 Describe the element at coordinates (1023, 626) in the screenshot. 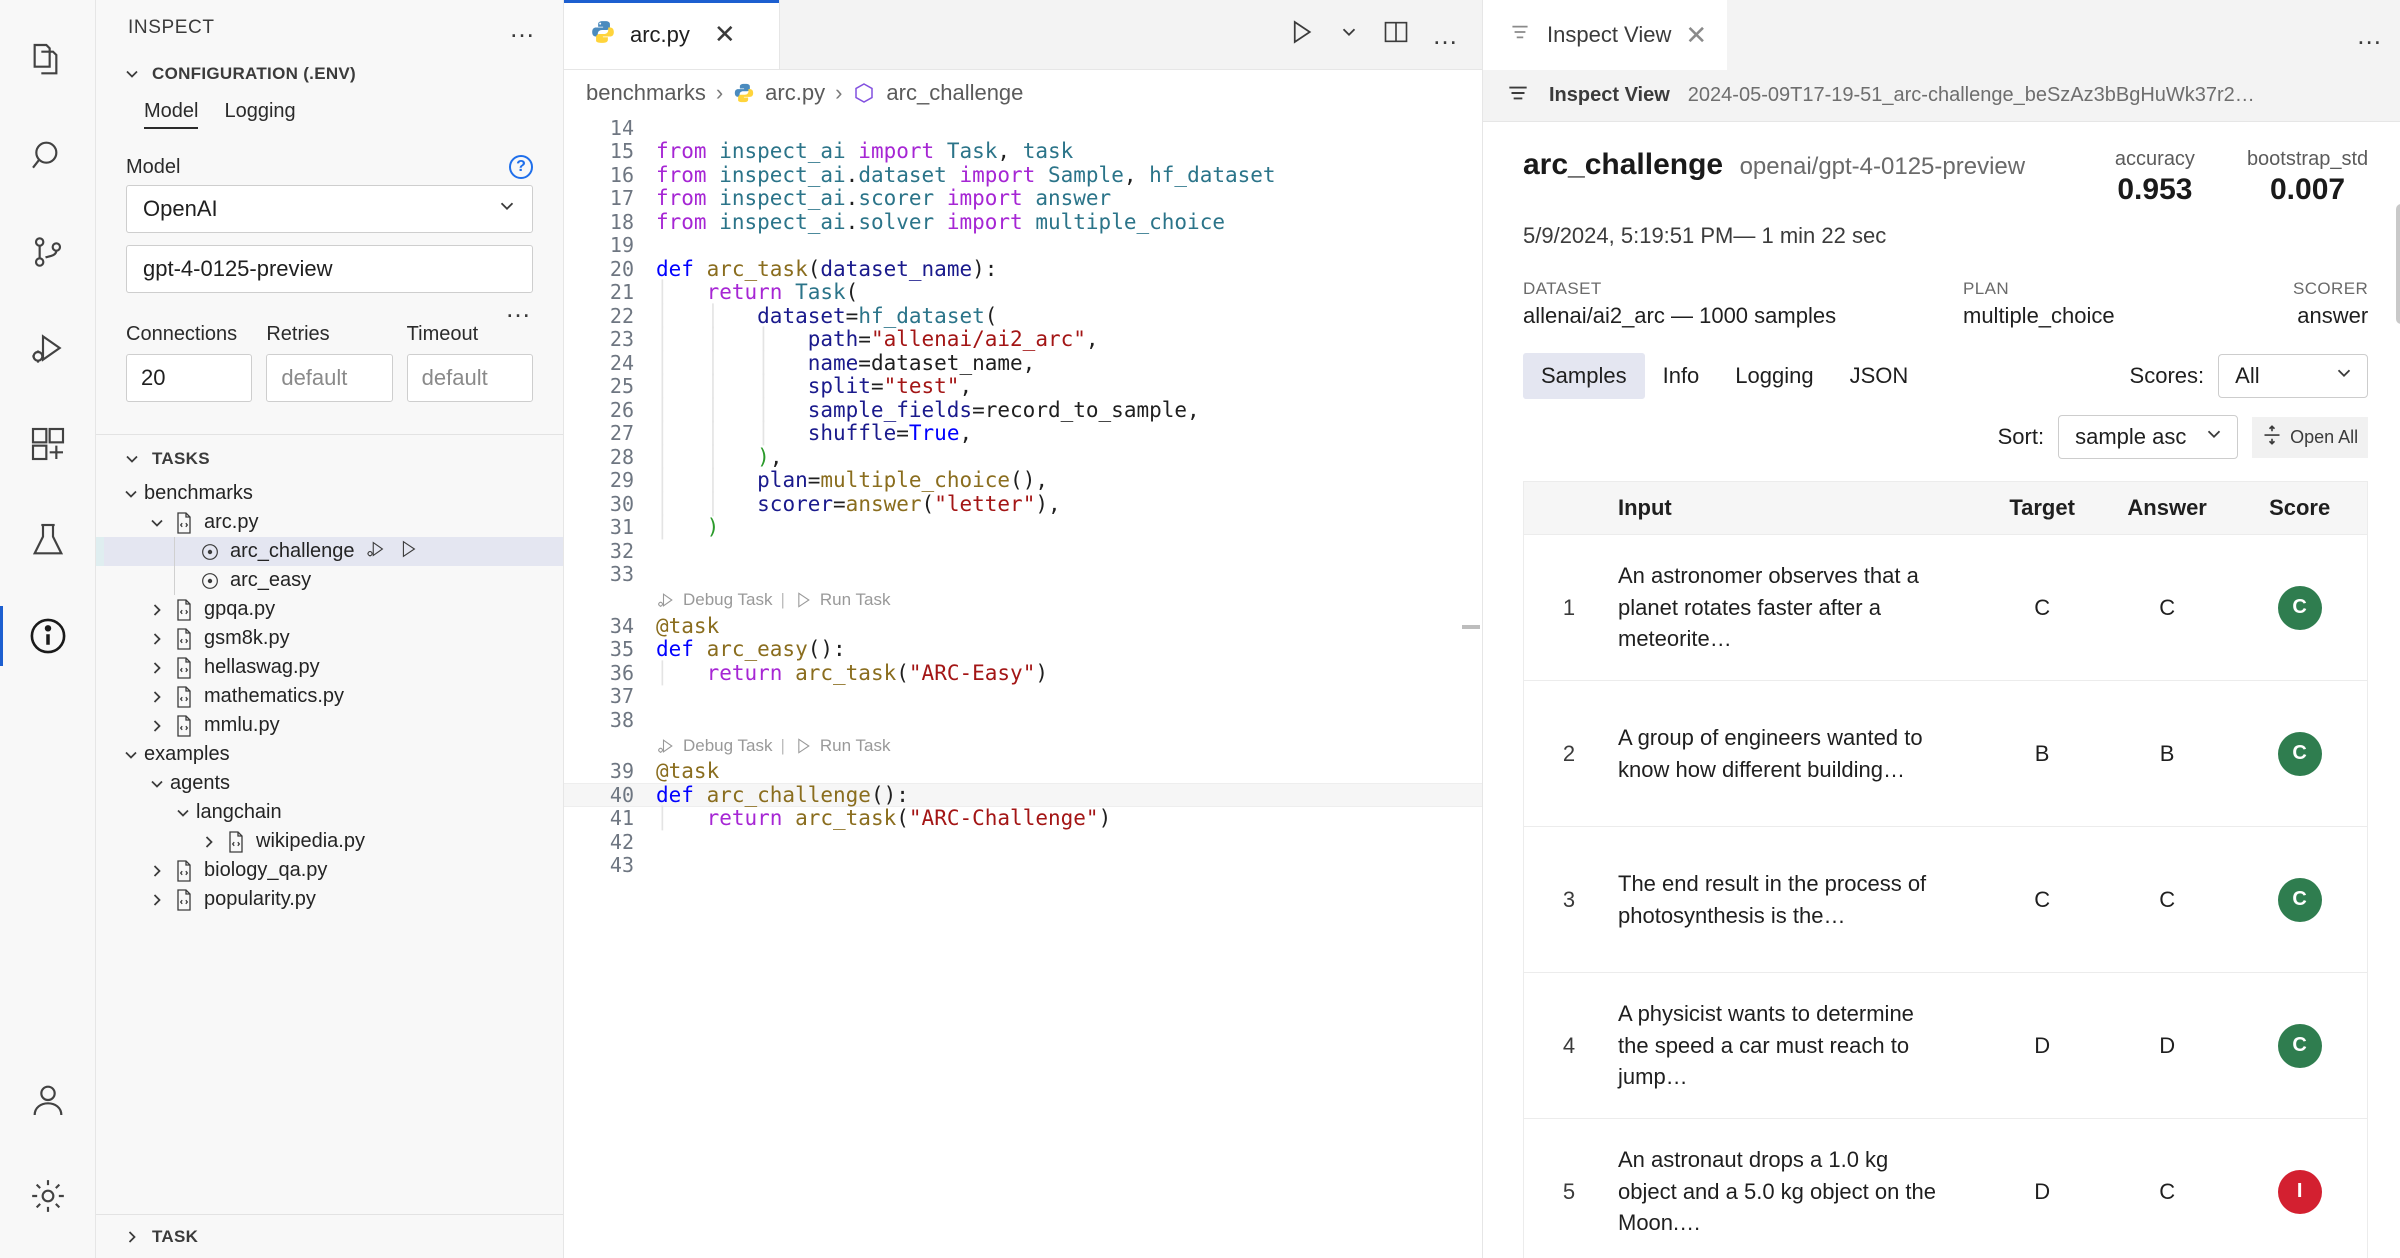

I see `code-line: 34 @task` at that location.